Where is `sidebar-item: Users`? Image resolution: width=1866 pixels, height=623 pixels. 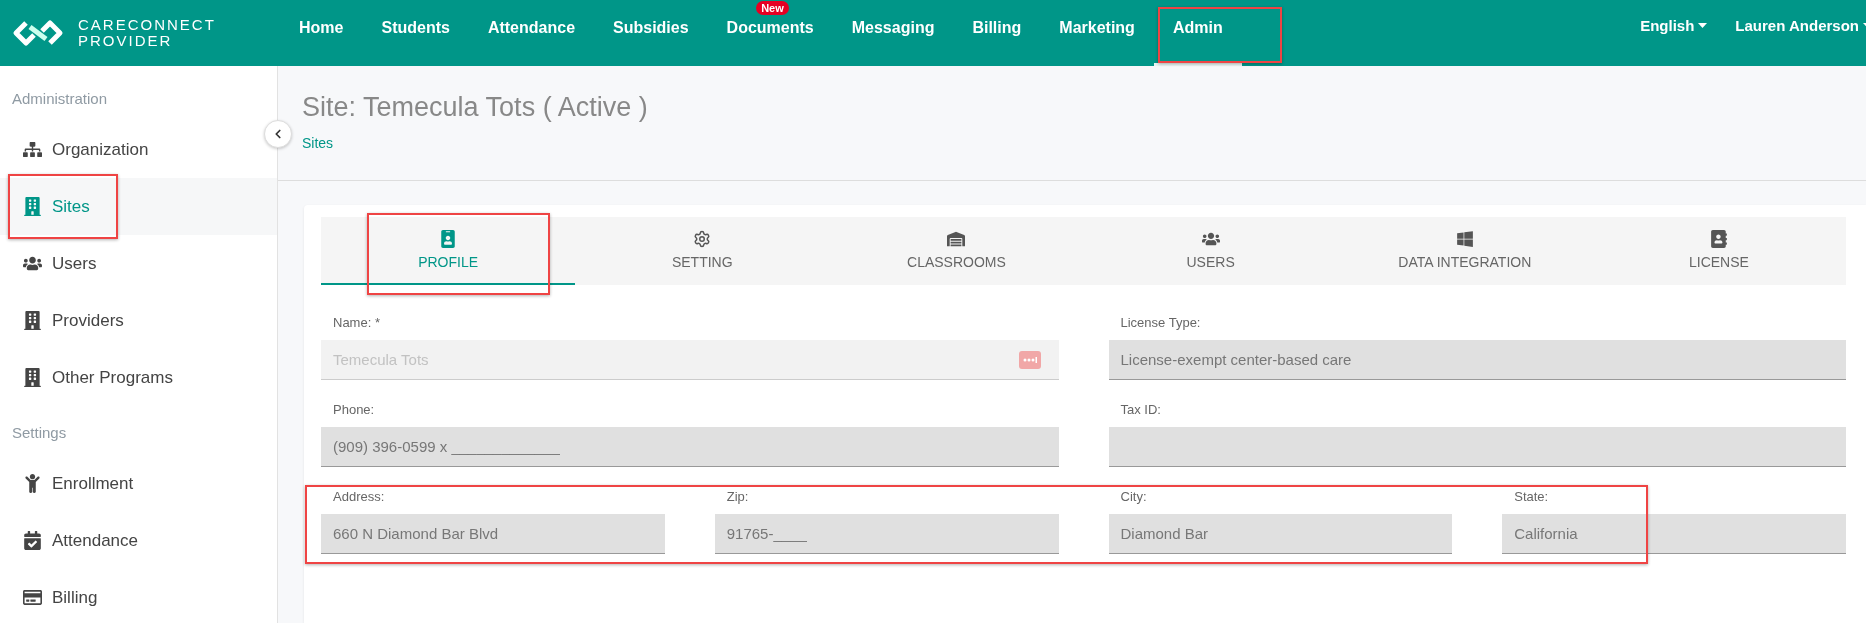 sidebar-item: Users is located at coordinates (129, 263).